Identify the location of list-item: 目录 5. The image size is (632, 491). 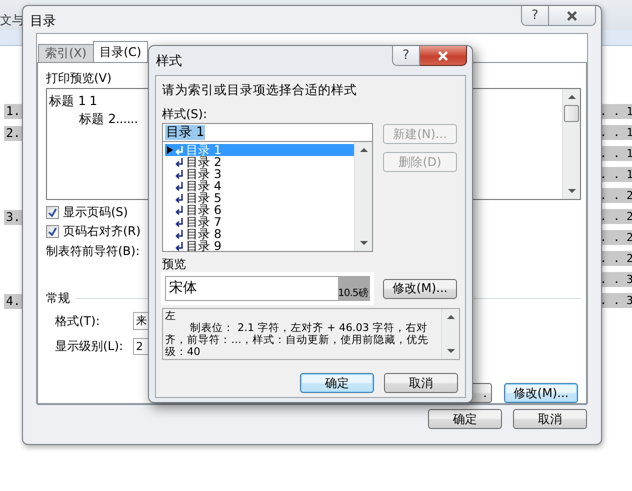
(259, 198).